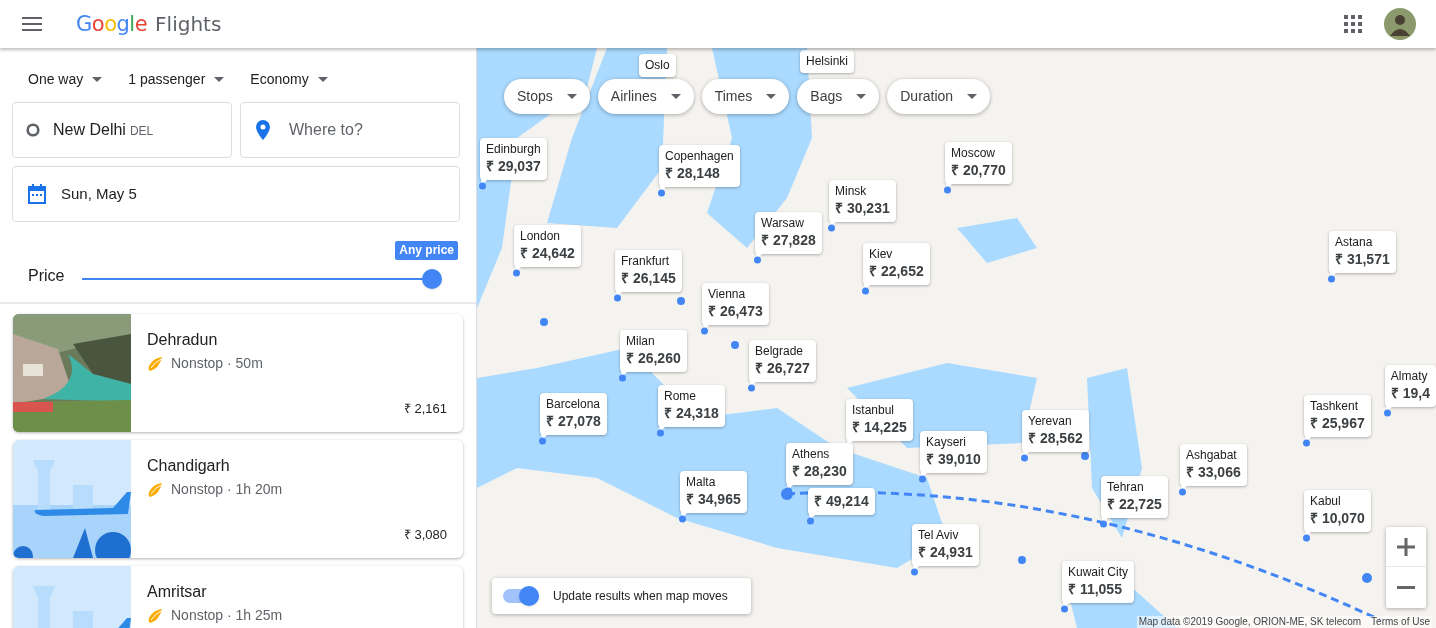  I want to click on price-pin: ₹ 49,214, so click(841, 501).